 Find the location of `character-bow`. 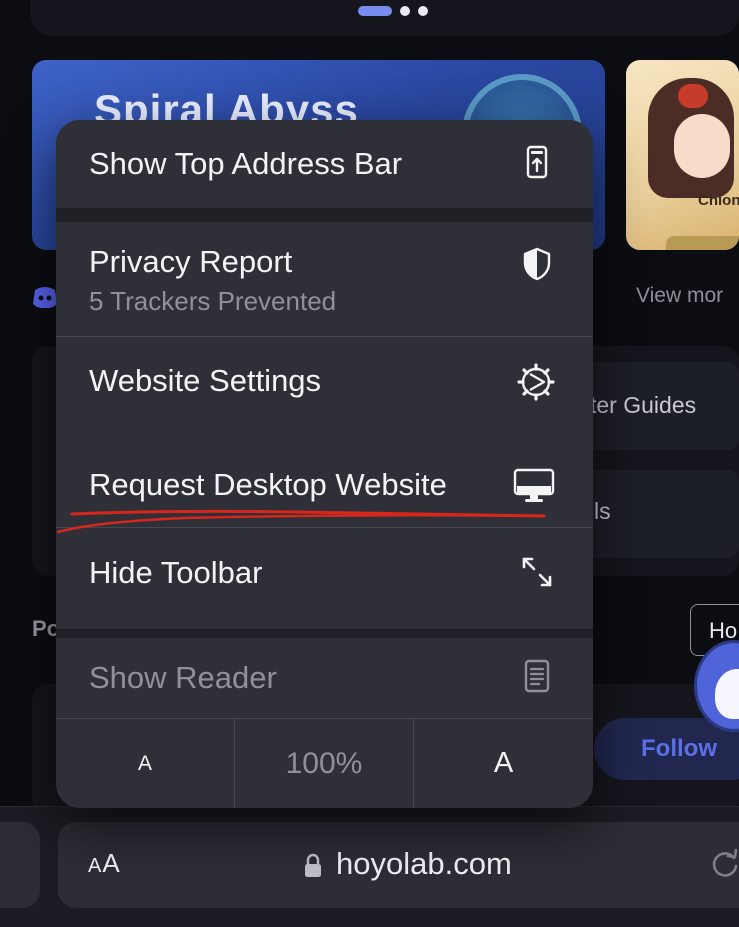

character-bow is located at coordinates (693, 96).